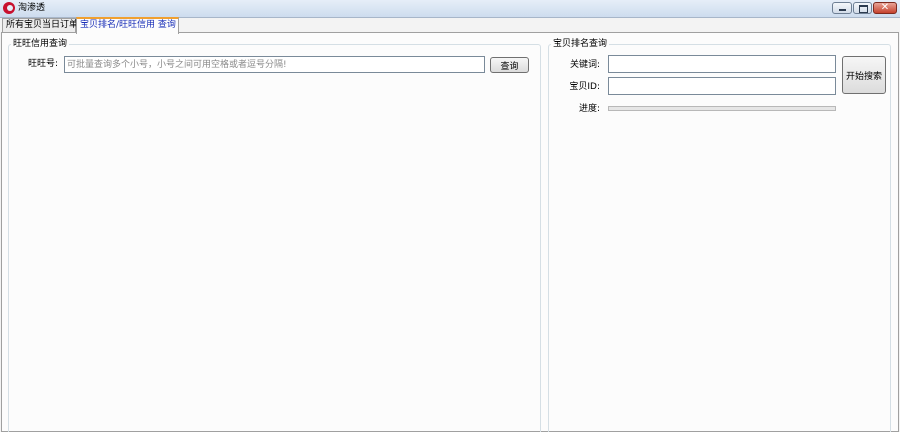  I want to click on item-id-label: 宝贝ID:, so click(584, 87).